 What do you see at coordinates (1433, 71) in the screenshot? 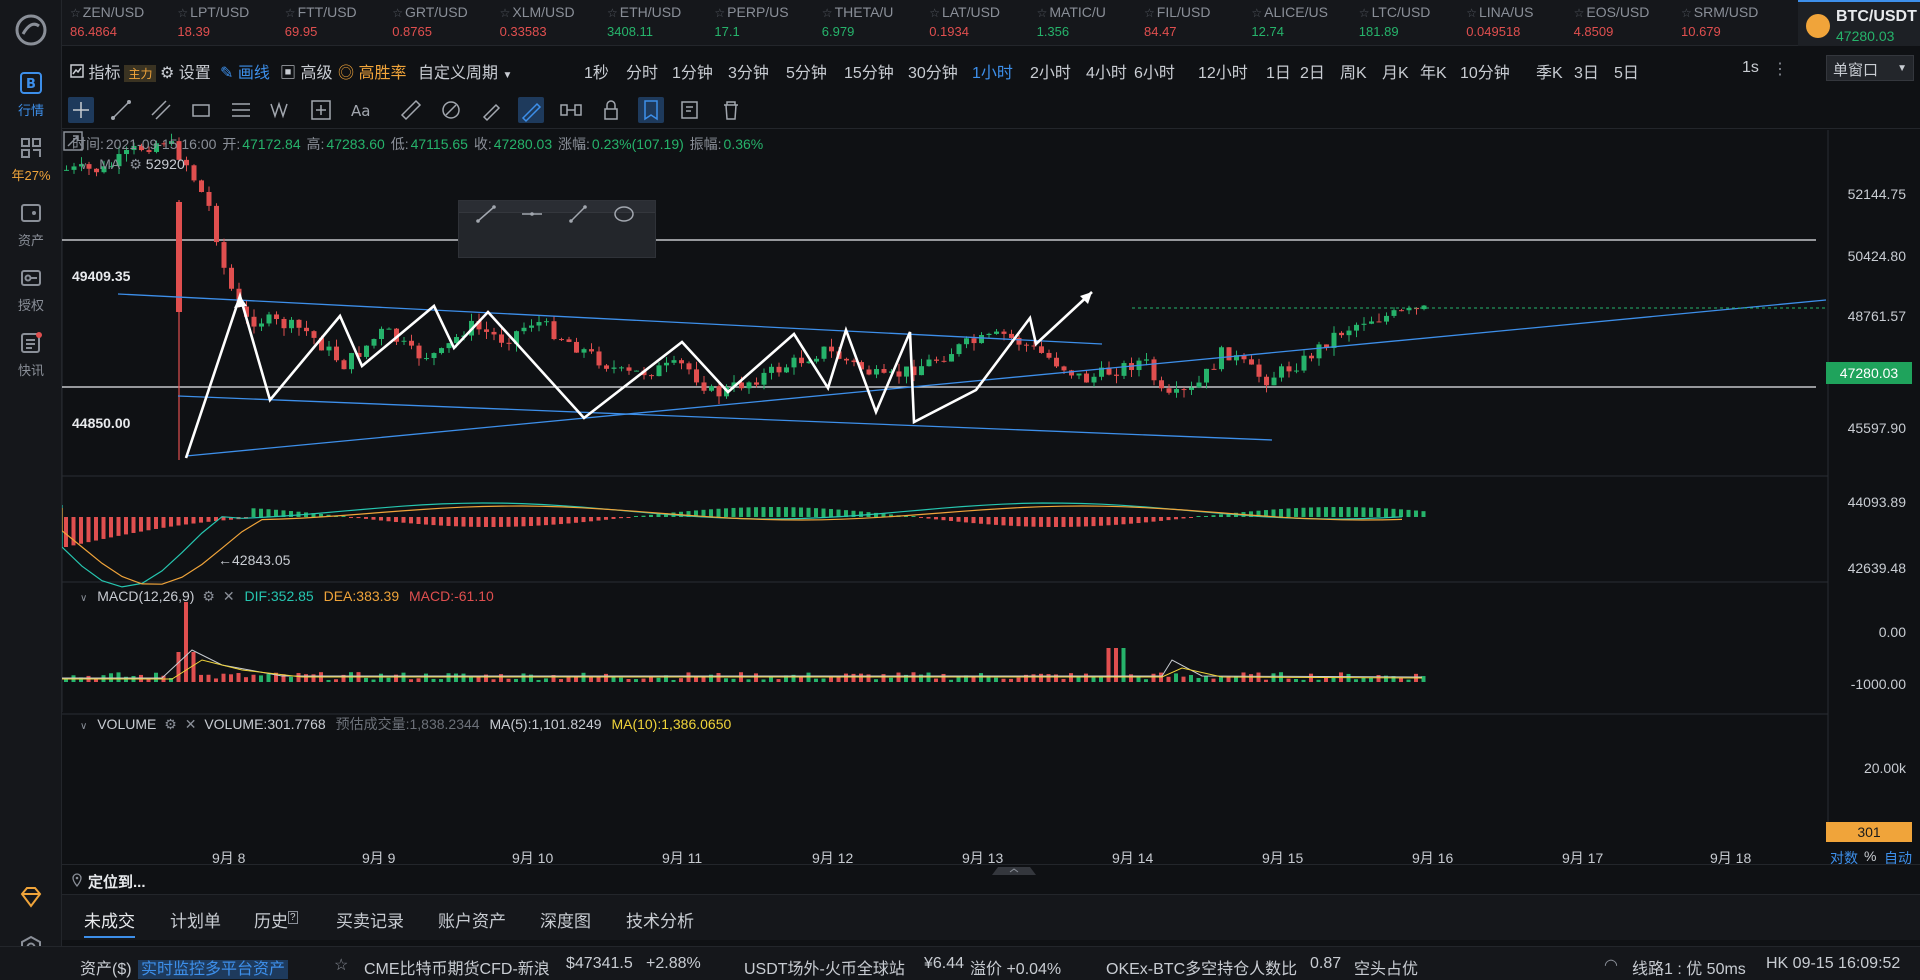
I see `period-16: 年K` at bounding box center [1433, 71].